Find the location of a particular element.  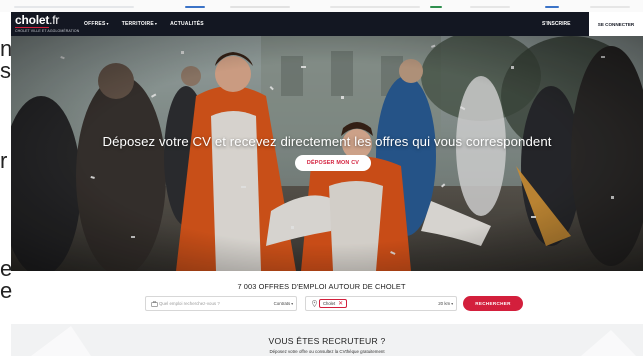

job-search-placeholder: Quel emploi recherchez-vous ? is located at coordinates (189, 303).